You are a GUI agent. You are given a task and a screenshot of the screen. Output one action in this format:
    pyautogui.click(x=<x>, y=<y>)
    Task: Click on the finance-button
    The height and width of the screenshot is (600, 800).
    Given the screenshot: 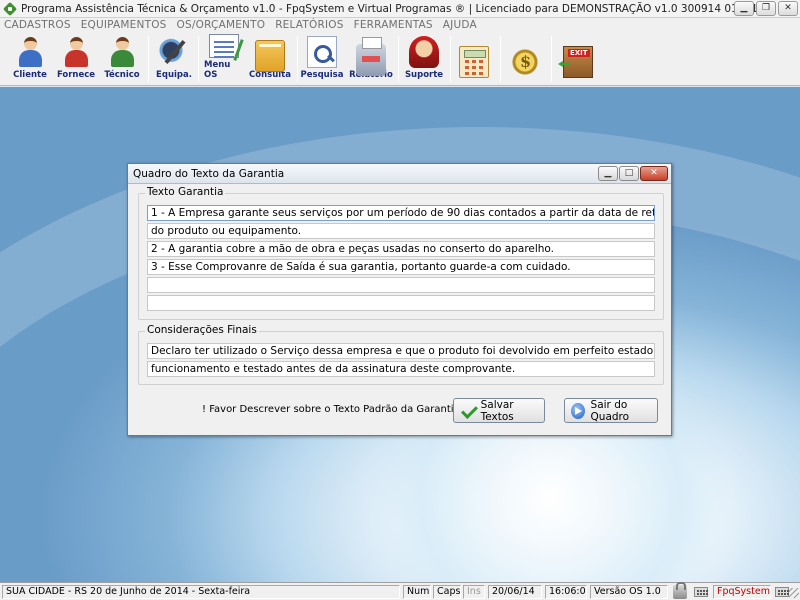 What is the action you would take?
    pyautogui.click(x=525, y=59)
    